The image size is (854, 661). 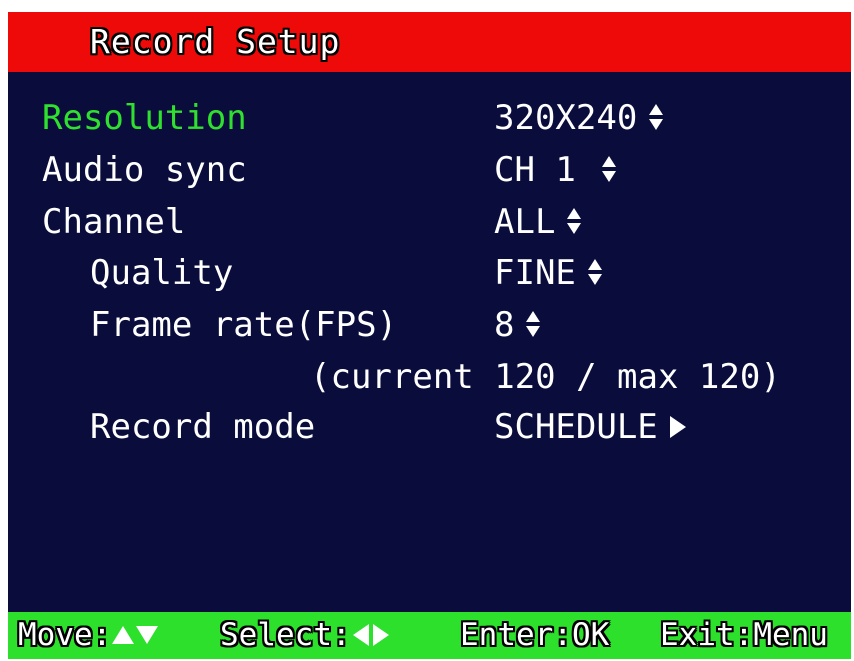 What do you see at coordinates (88, 635) in the screenshot?
I see `move-hint: Move:` at bounding box center [88, 635].